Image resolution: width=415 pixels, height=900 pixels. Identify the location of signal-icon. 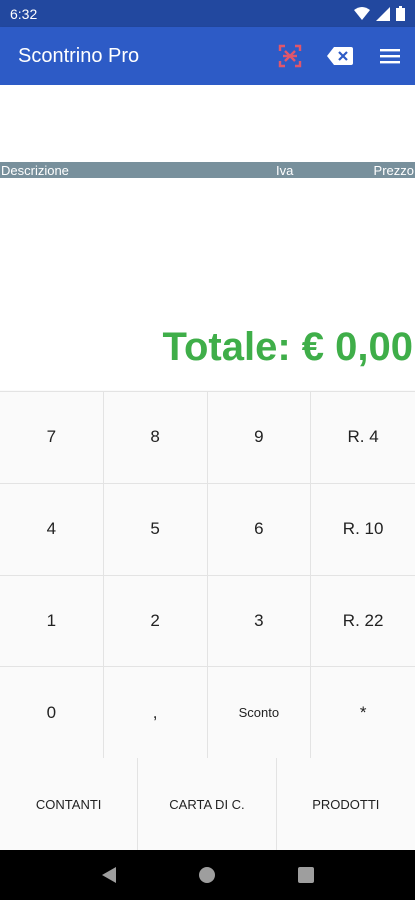
(383, 13).